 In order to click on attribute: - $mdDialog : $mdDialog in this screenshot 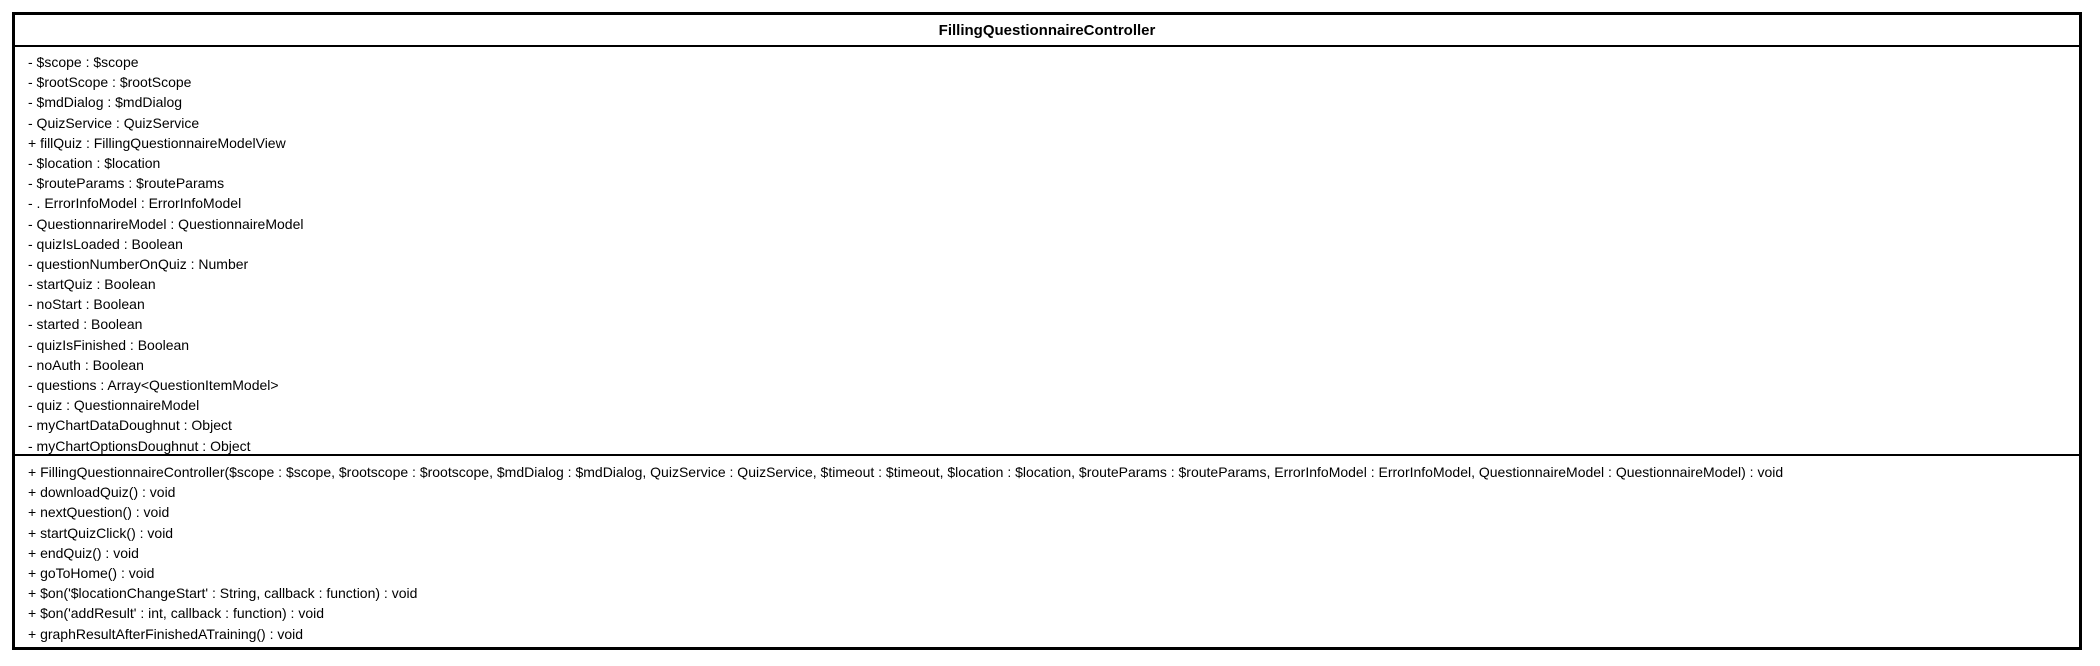, I will do `click(105, 102)`.